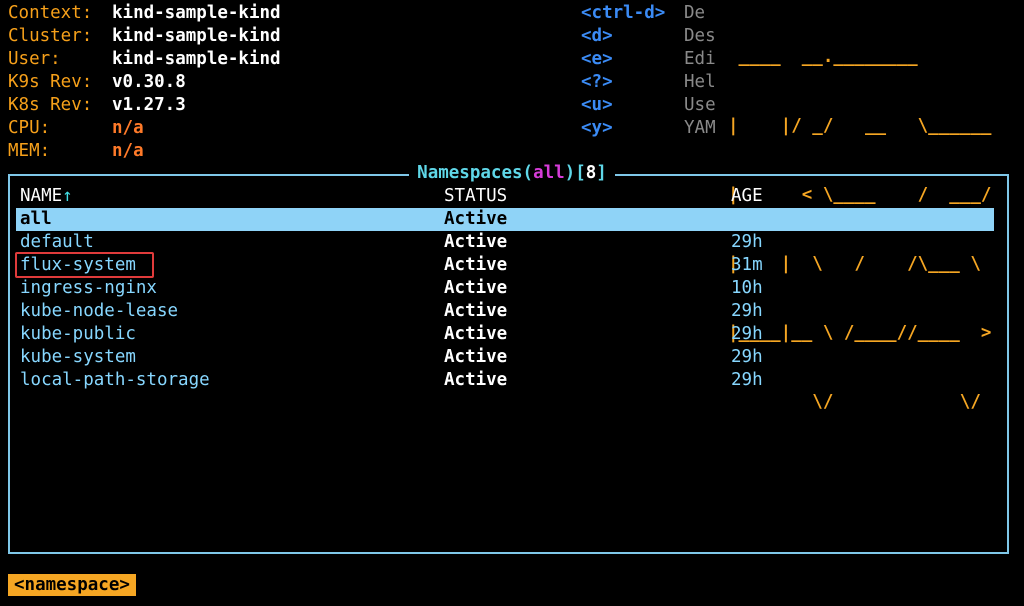 This screenshot has width=1024, height=606. Describe the element at coordinates (50, 82) in the screenshot. I see `k9s-rev-label: K9s Rev:` at that location.